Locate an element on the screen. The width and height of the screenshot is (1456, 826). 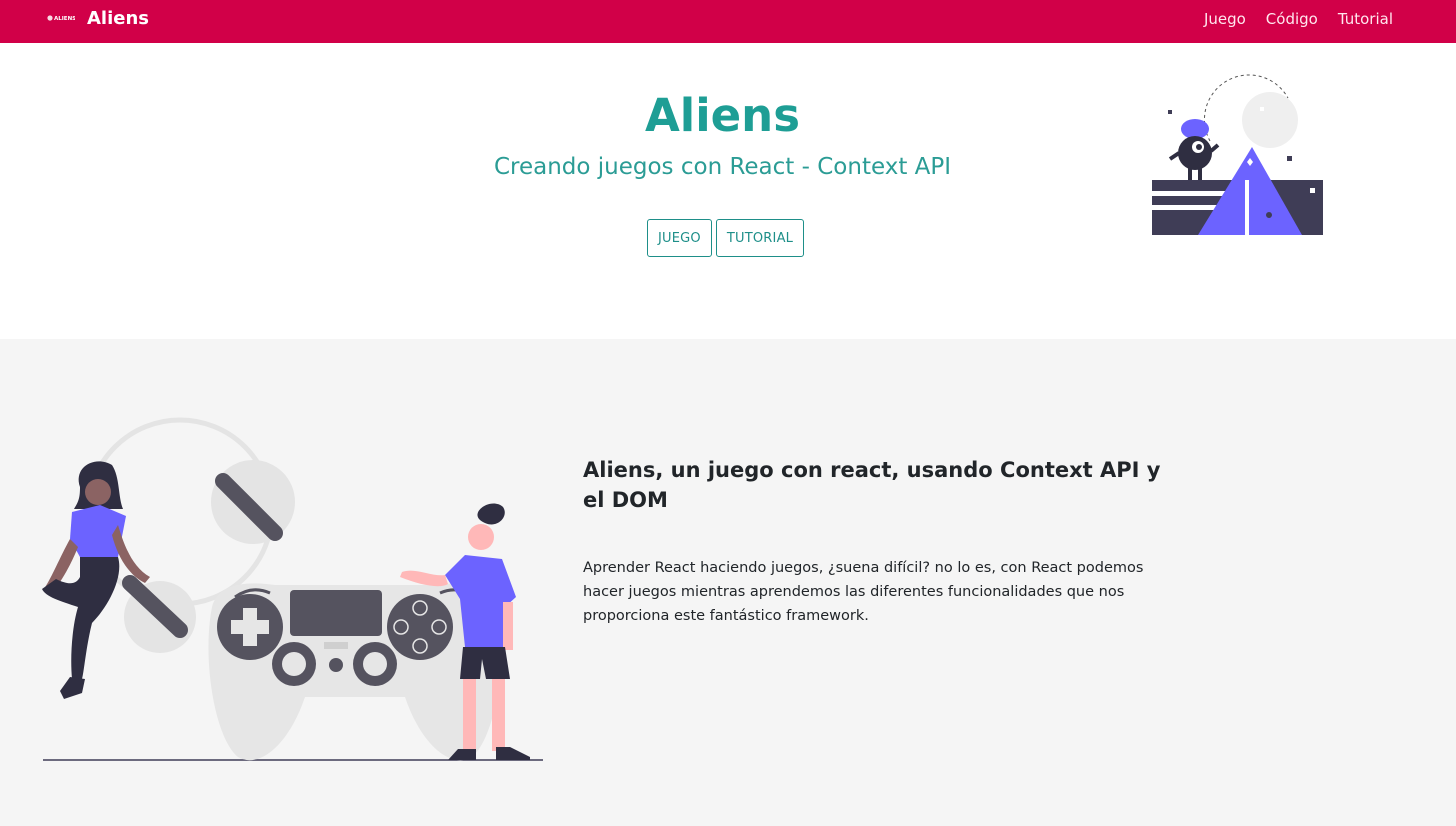
brand-name: Aliens is located at coordinates (118, 19).